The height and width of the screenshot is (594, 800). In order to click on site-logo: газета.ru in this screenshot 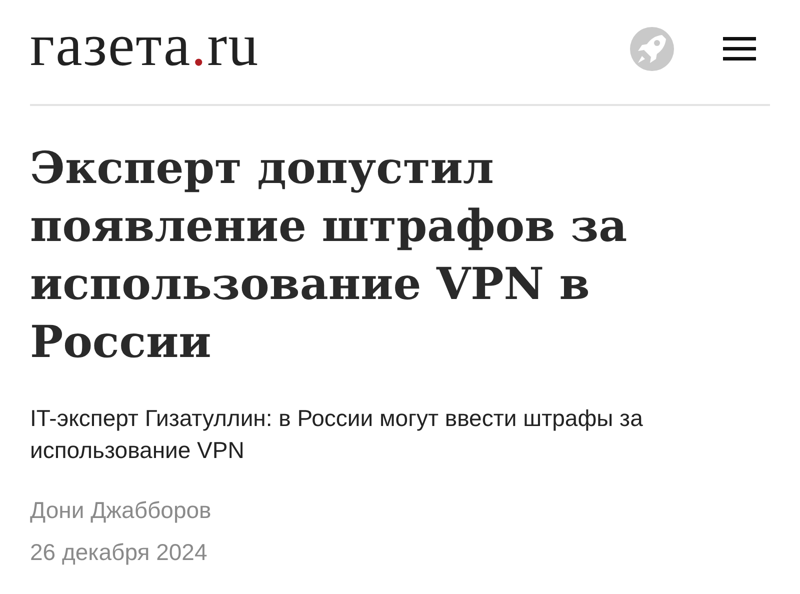, I will do `click(145, 45)`.